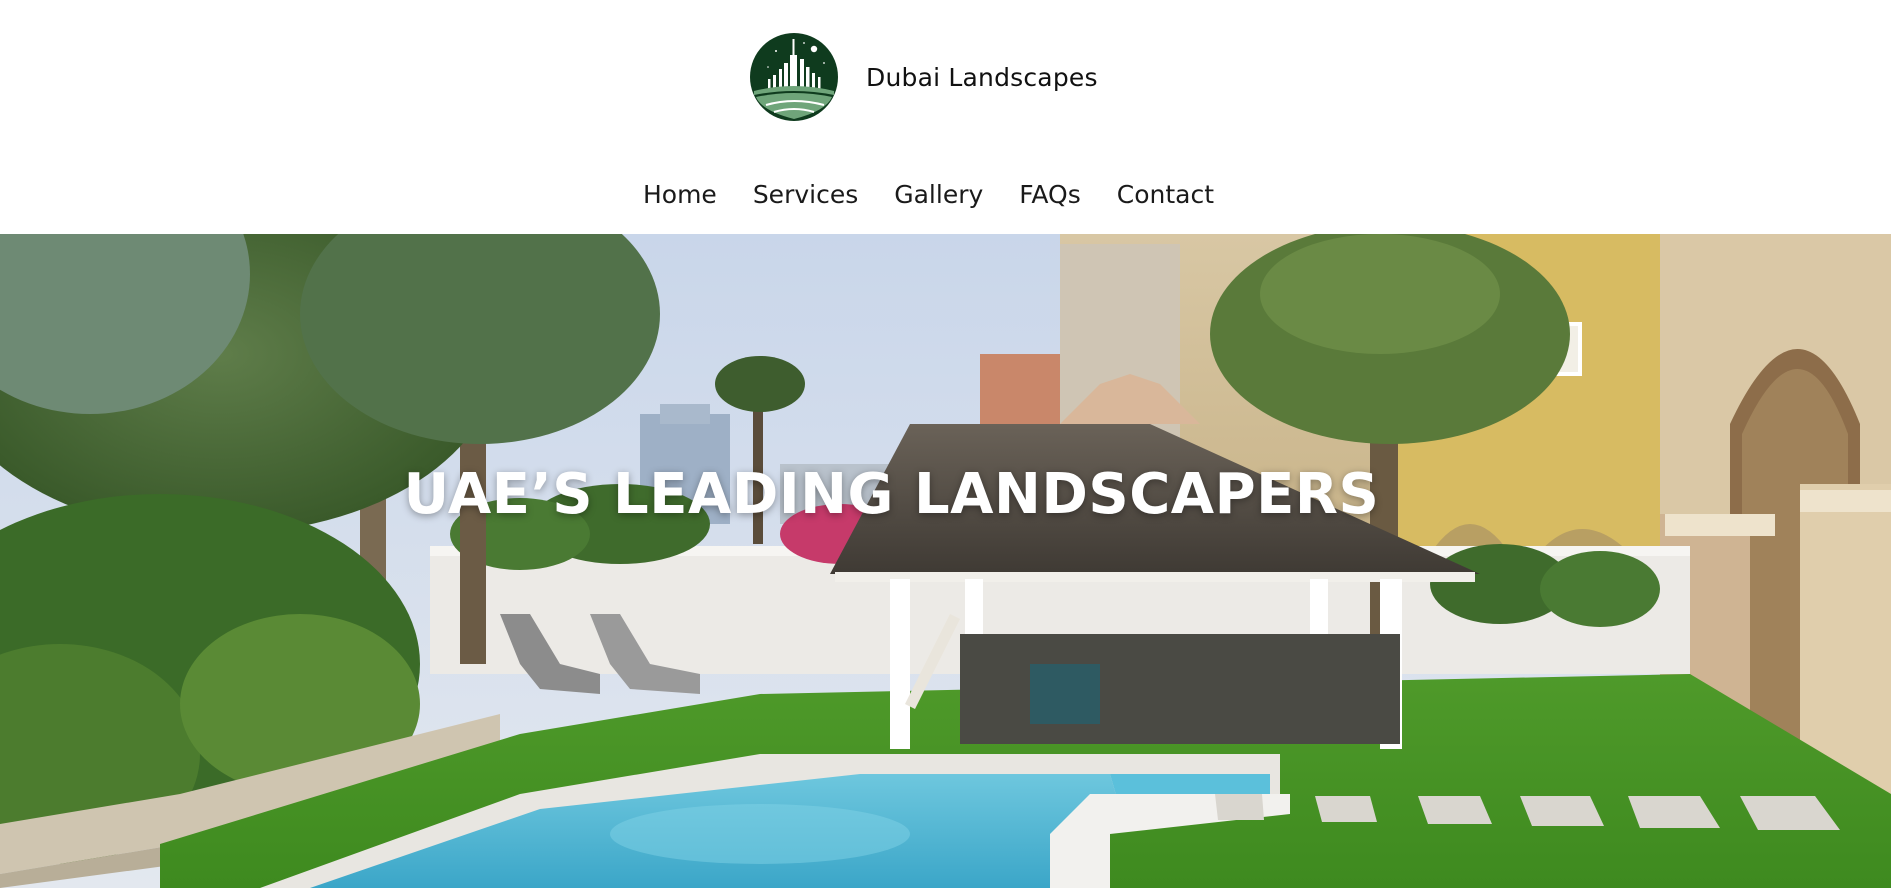 Image resolution: width=1891 pixels, height=888 pixels. Describe the element at coordinates (1049, 194) in the screenshot. I see `nav-item-faqs: FAQs` at that location.